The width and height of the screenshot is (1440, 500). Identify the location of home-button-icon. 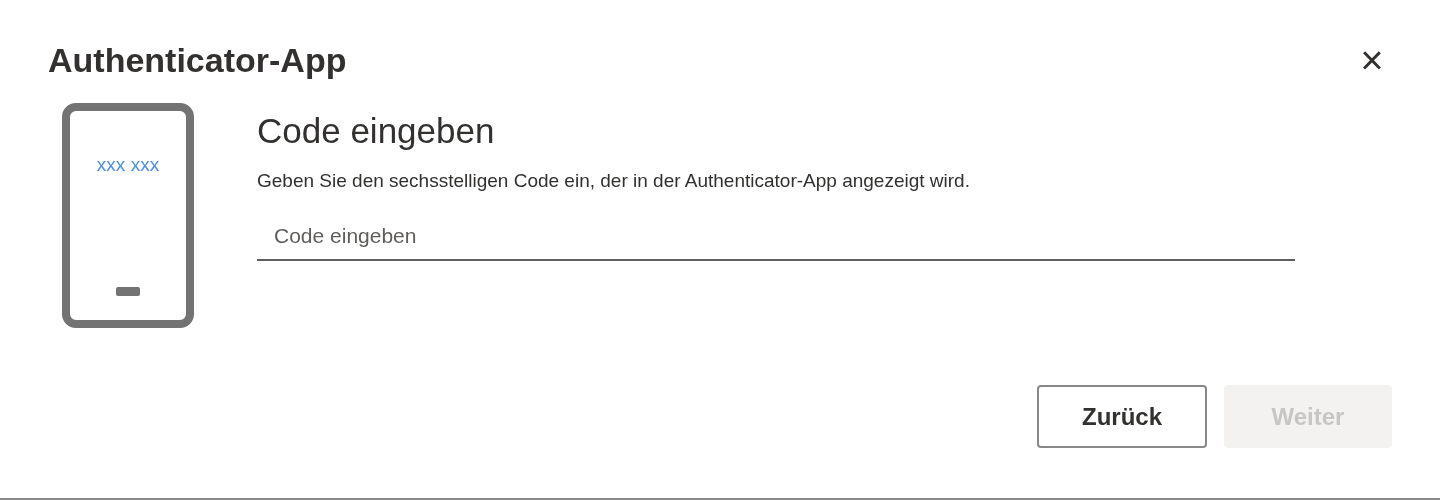
(128, 291).